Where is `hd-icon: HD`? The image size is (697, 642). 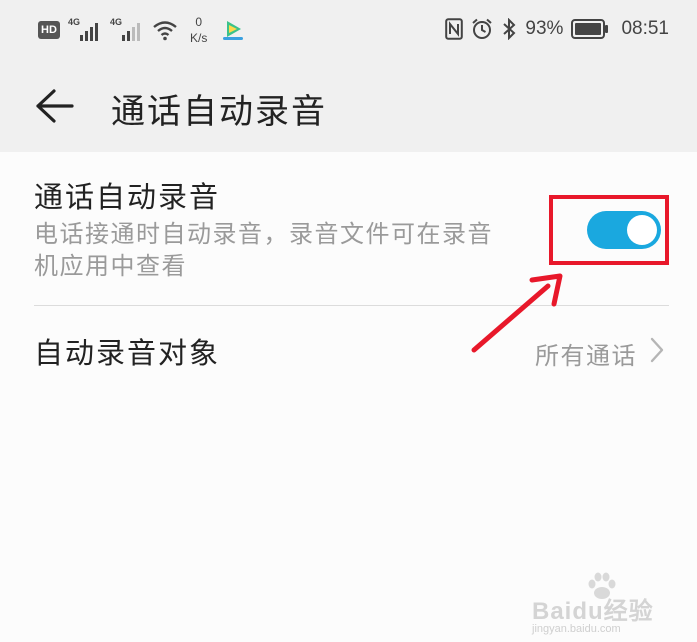 hd-icon: HD is located at coordinates (49, 30).